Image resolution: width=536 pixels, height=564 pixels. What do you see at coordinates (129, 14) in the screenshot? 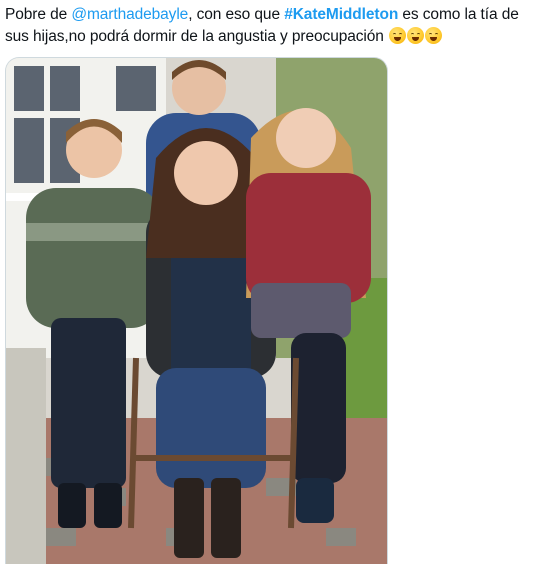
I see `mention-link: @marthadebayle` at bounding box center [129, 14].